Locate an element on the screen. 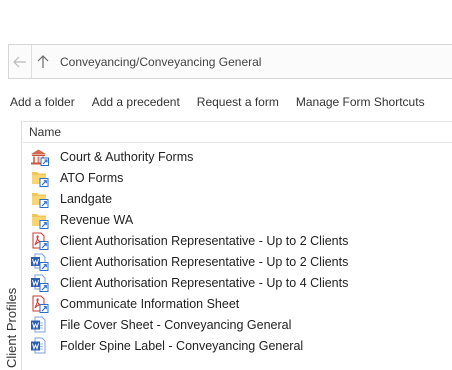 This screenshot has height=370, width=452. add-precedent-button: Add a precedent is located at coordinates (136, 102).